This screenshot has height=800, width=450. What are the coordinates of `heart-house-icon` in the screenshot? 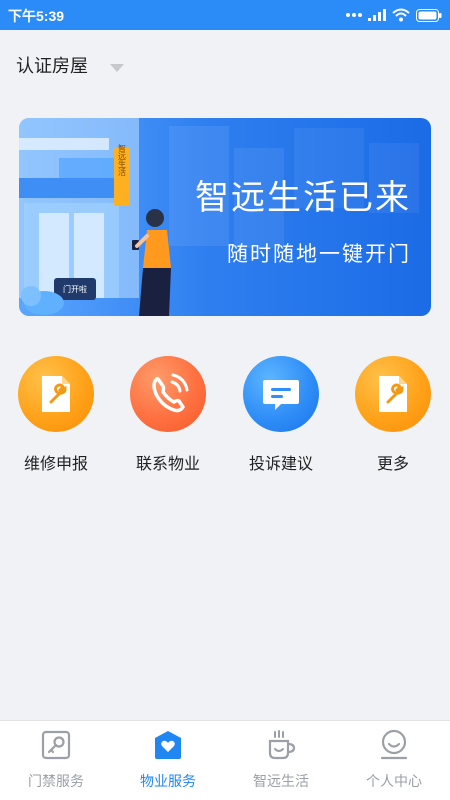 It's located at (168, 745).